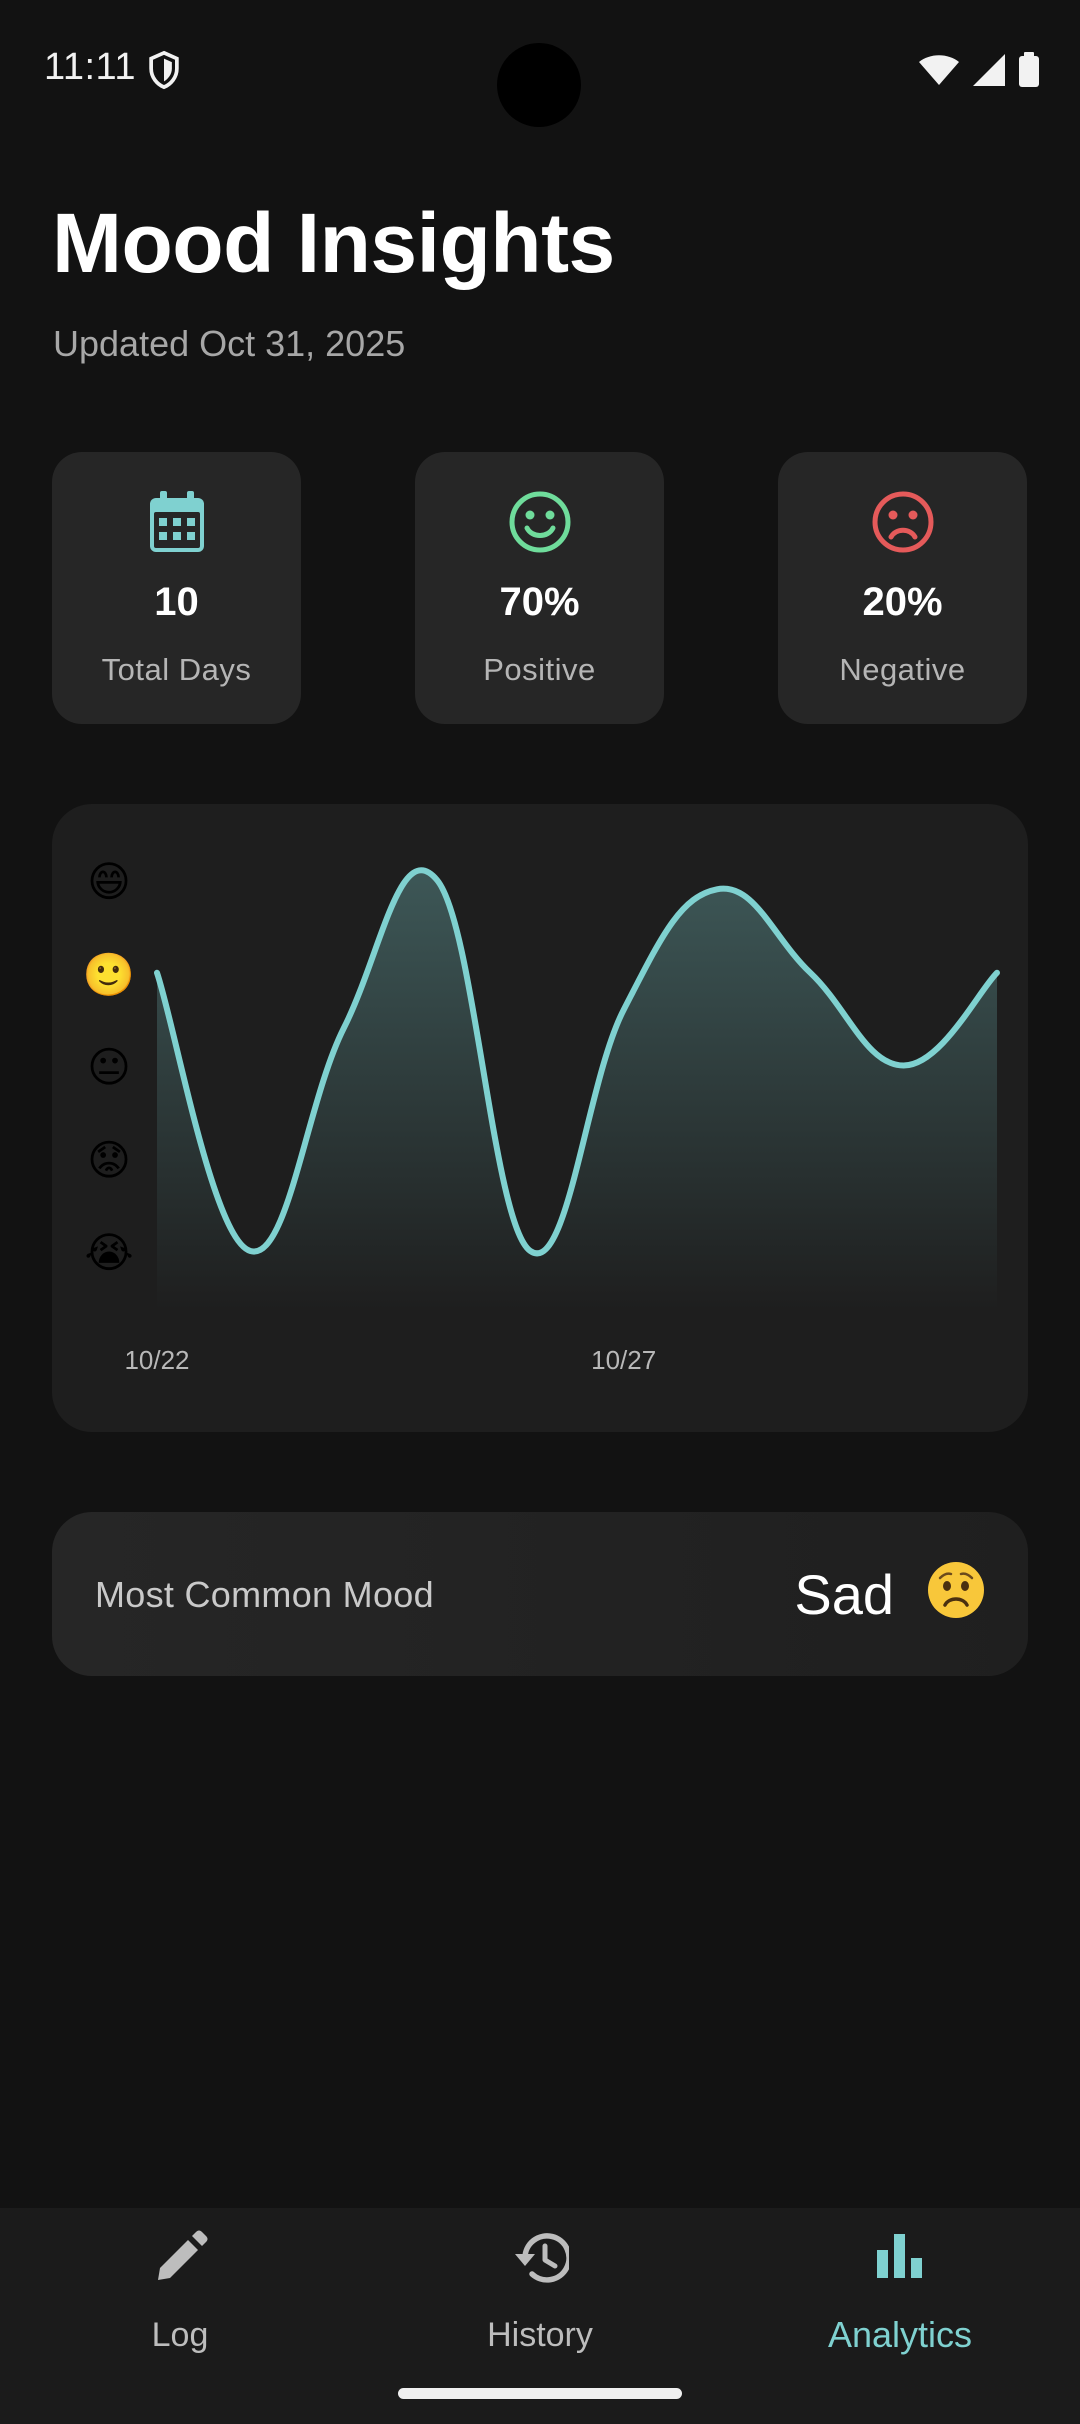 The height and width of the screenshot is (2424, 1080). I want to click on bar-chart-icon, so click(899, 2256).